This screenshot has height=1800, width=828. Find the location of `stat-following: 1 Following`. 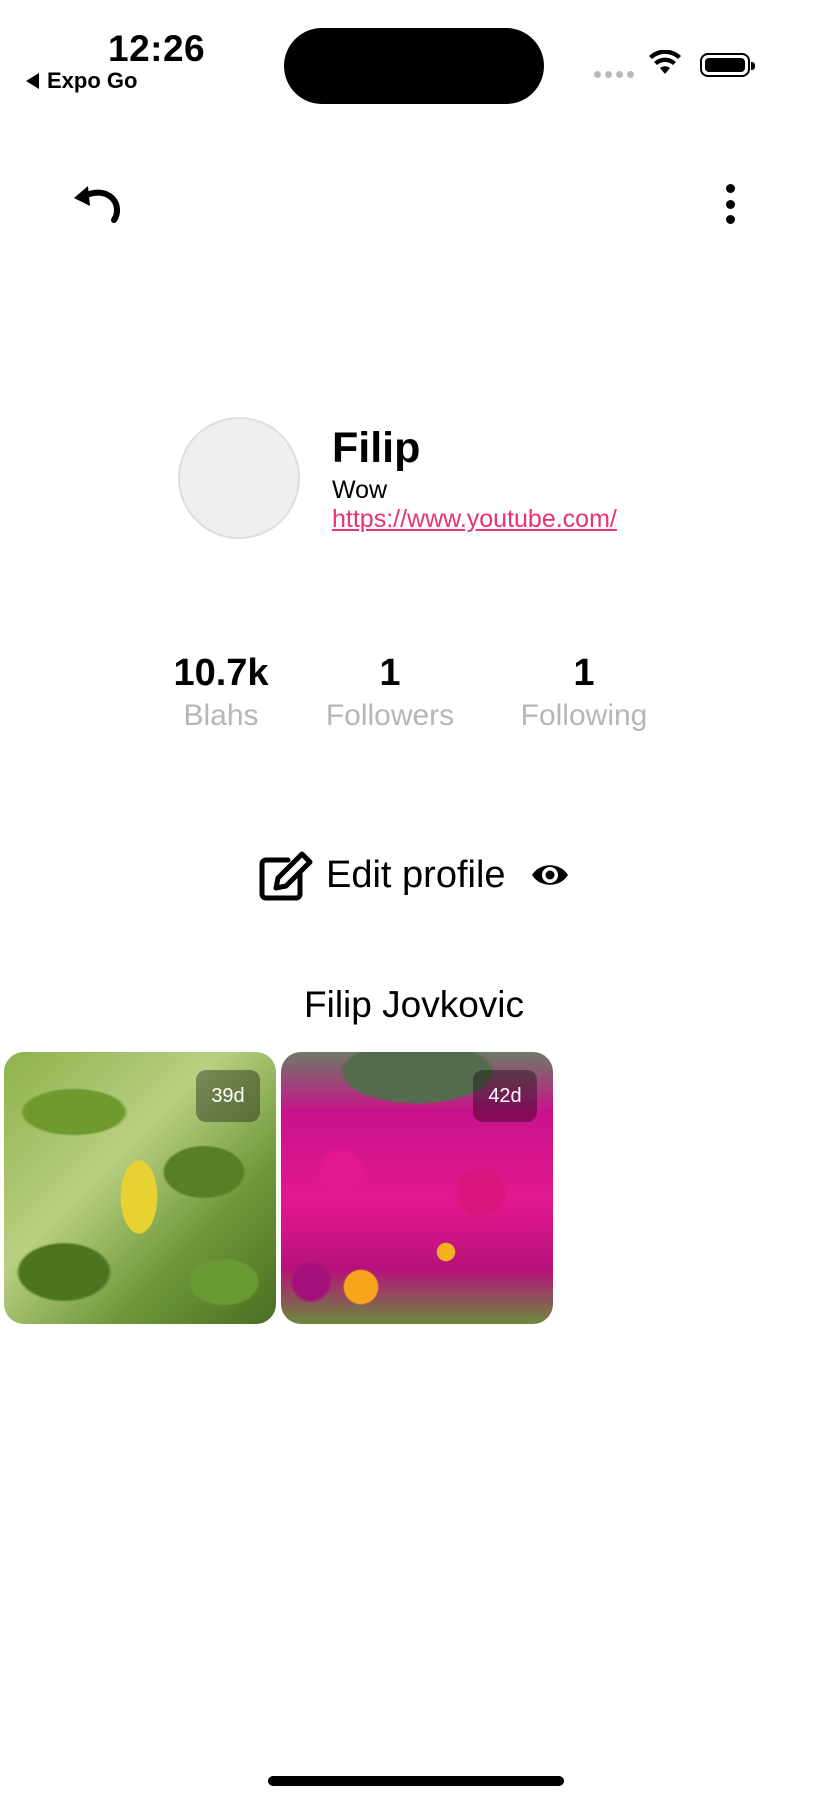

stat-following: 1 Following is located at coordinates (584, 692).